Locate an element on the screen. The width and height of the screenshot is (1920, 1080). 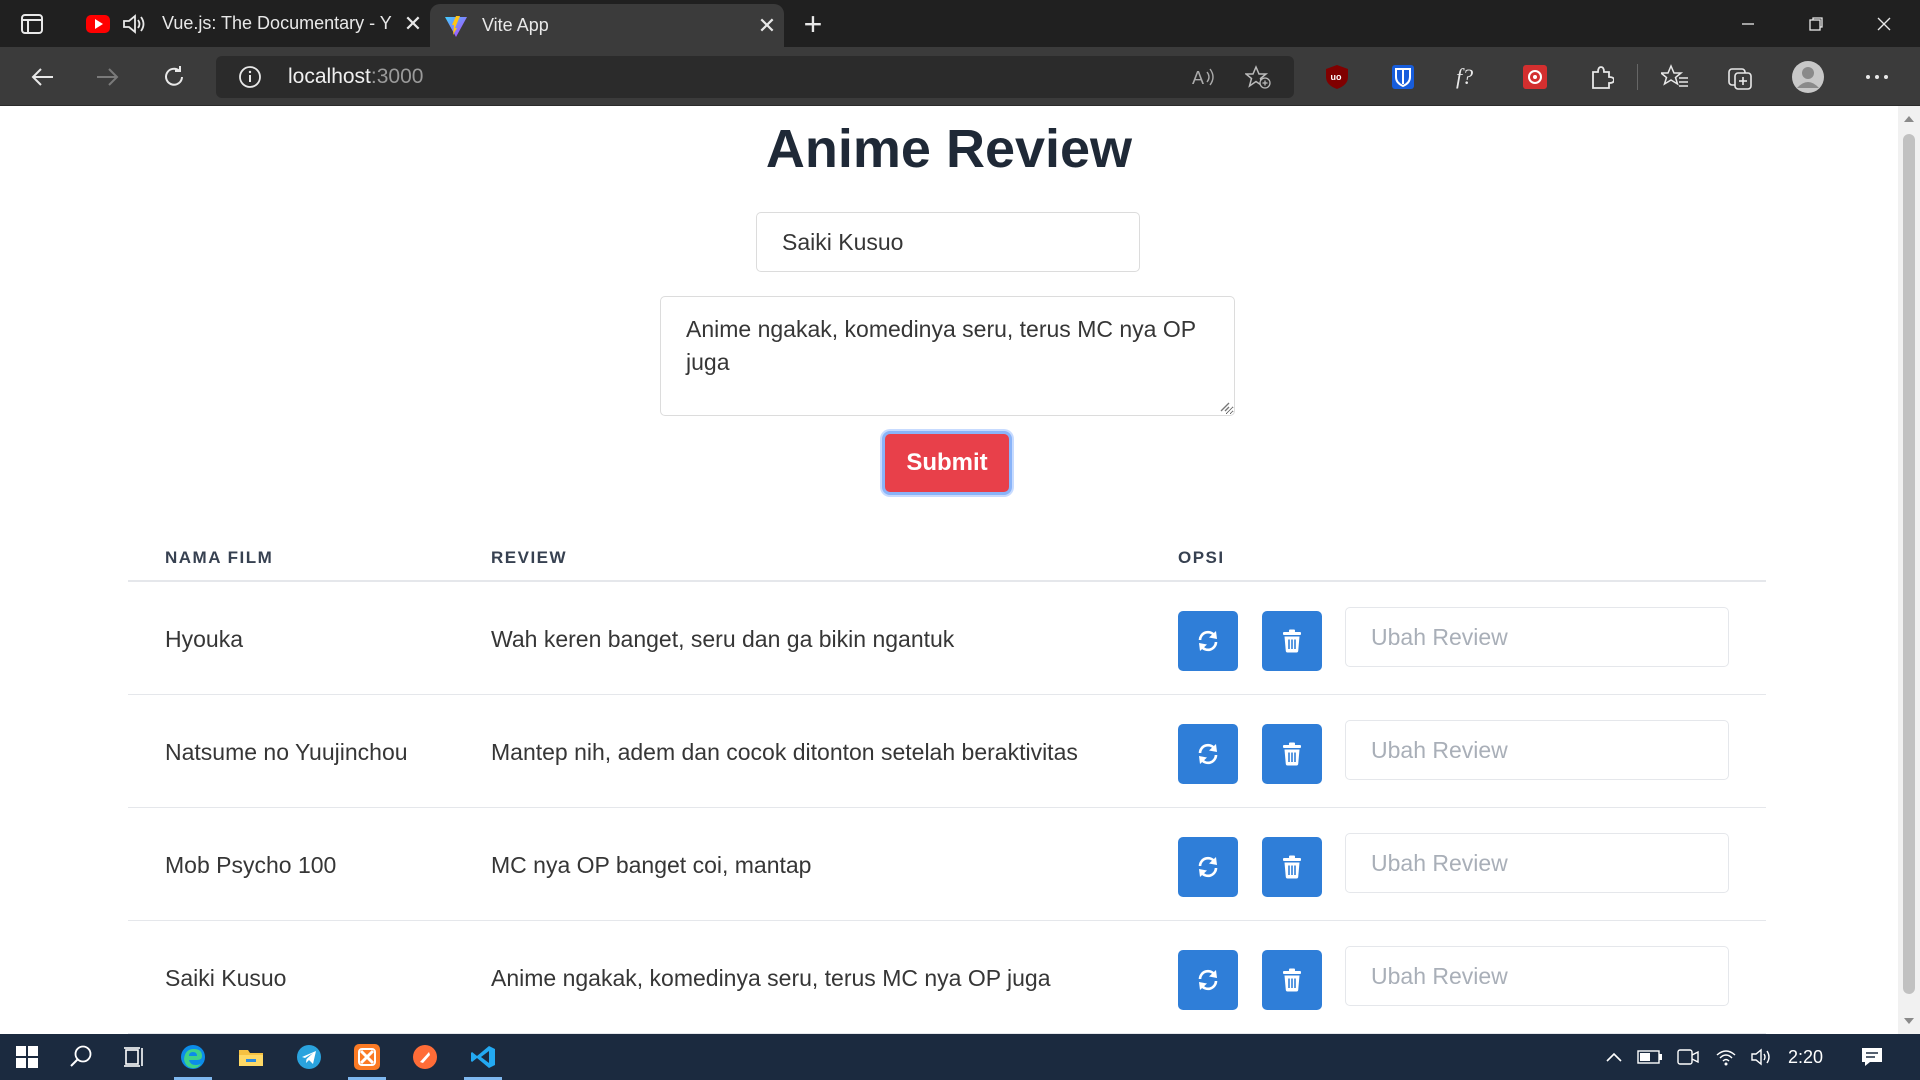
chevron-up-icon is located at coordinates (1614, 1057).